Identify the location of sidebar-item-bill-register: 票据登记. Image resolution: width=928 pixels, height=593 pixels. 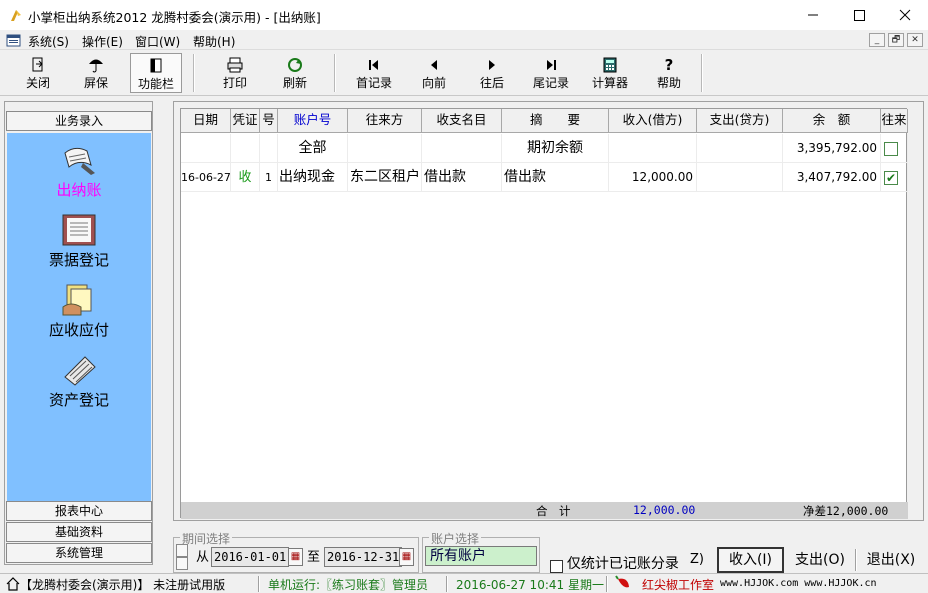
(79, 241).